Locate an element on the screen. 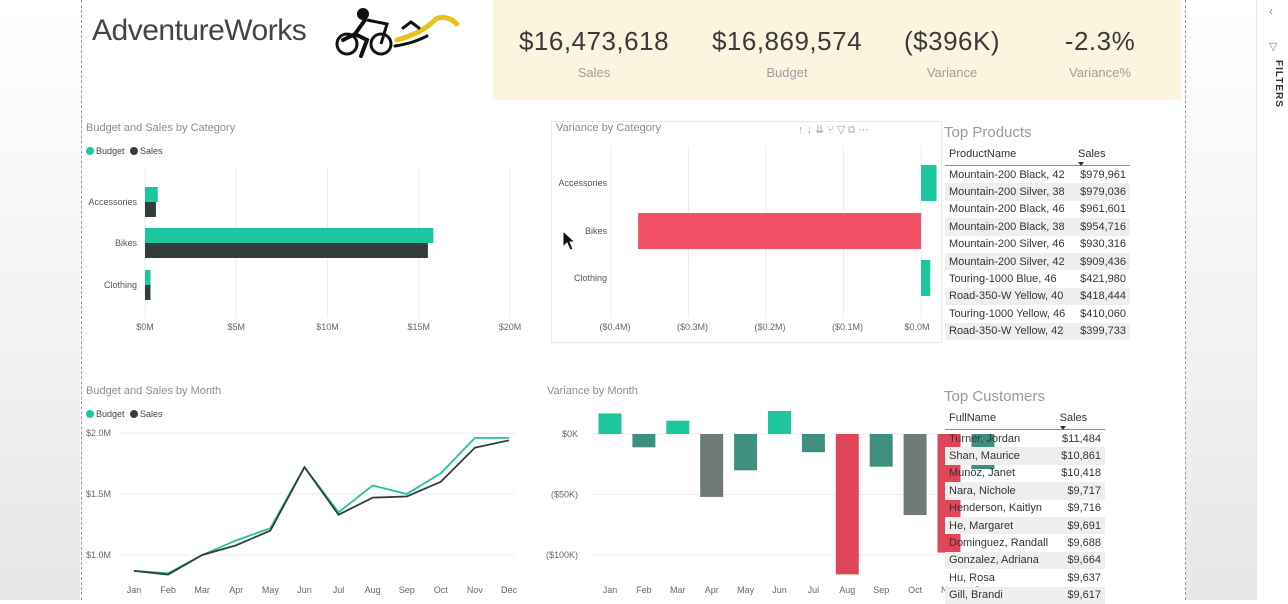 This screenshot has width=1288, height=604. table-row: Road-350-W Yellow, 40 $418,444 is located at coordinates (1037, 296).